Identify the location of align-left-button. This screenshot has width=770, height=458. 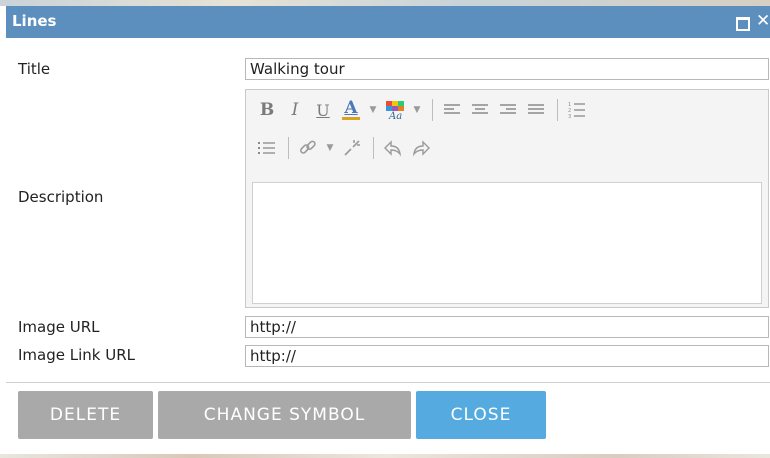
(452, 110).